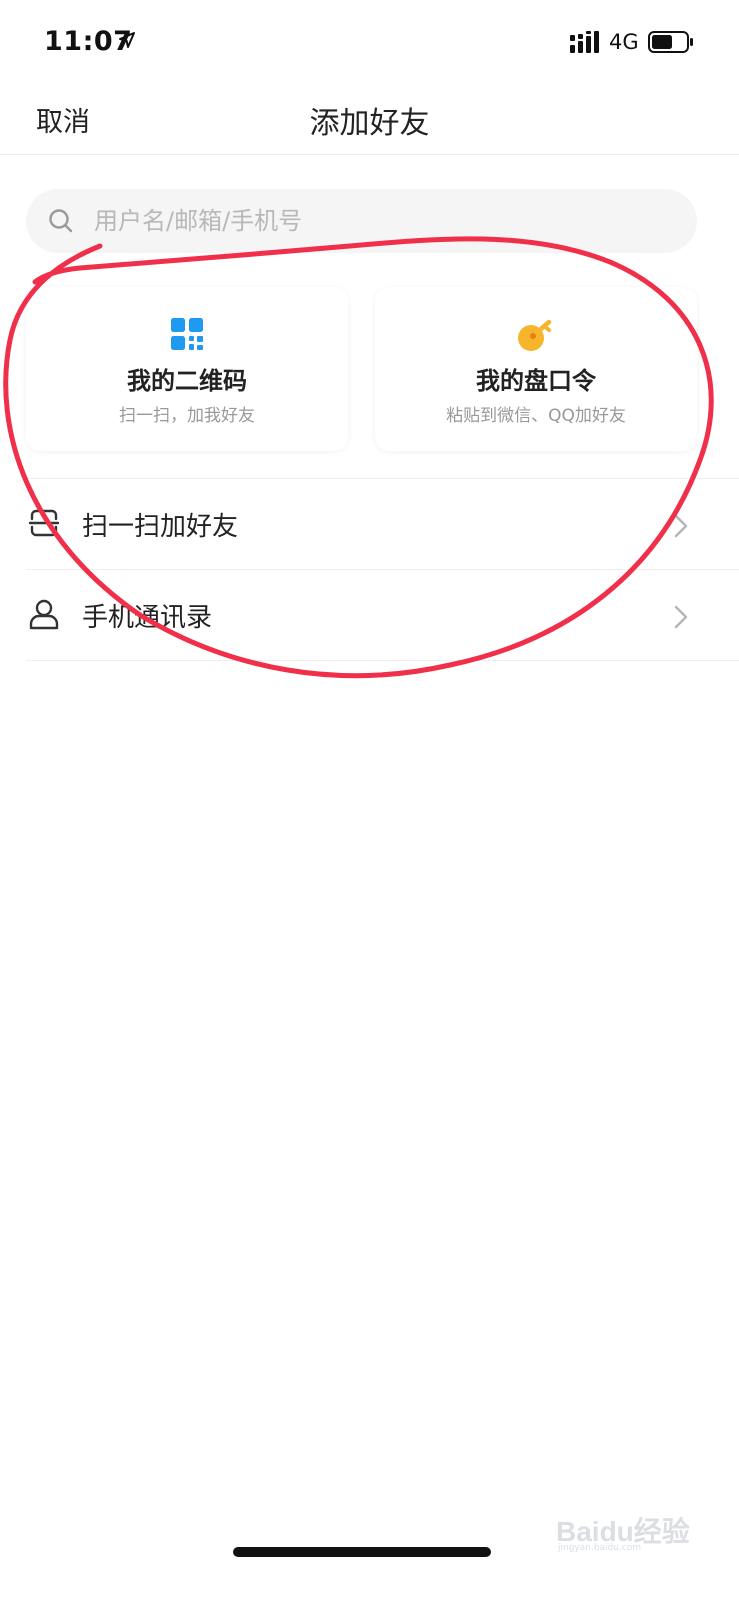  I want to click on scan-icon, so click(44, 523).